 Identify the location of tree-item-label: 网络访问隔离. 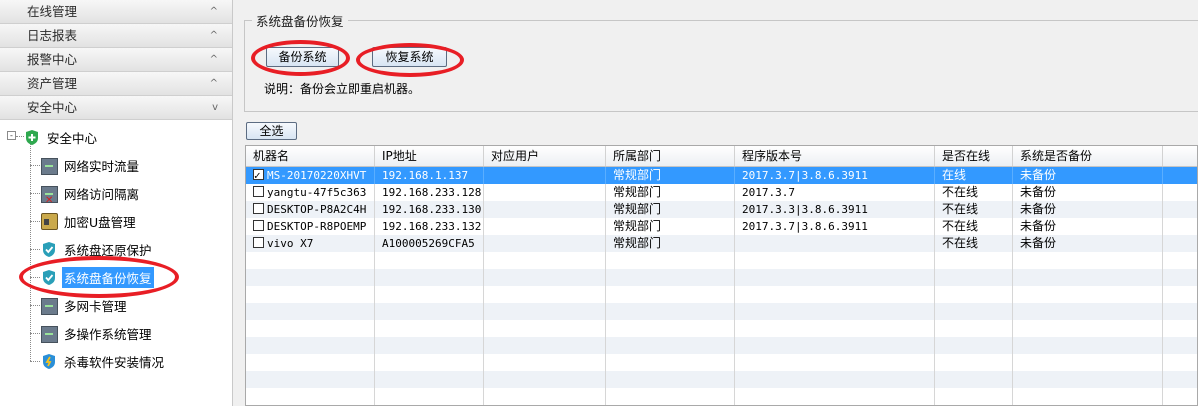
(102, 194).